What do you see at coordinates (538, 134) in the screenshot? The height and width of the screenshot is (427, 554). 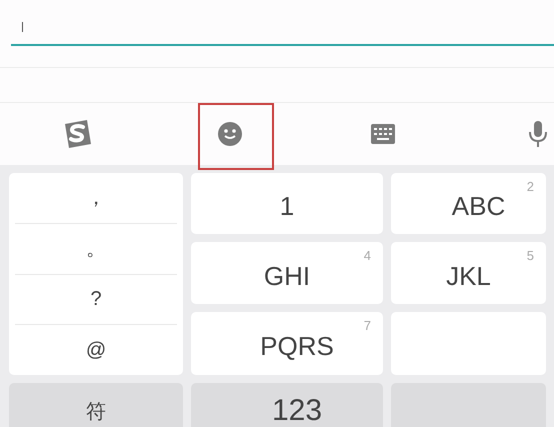 I see `microphone-icon` at bounding box center [538, 134].